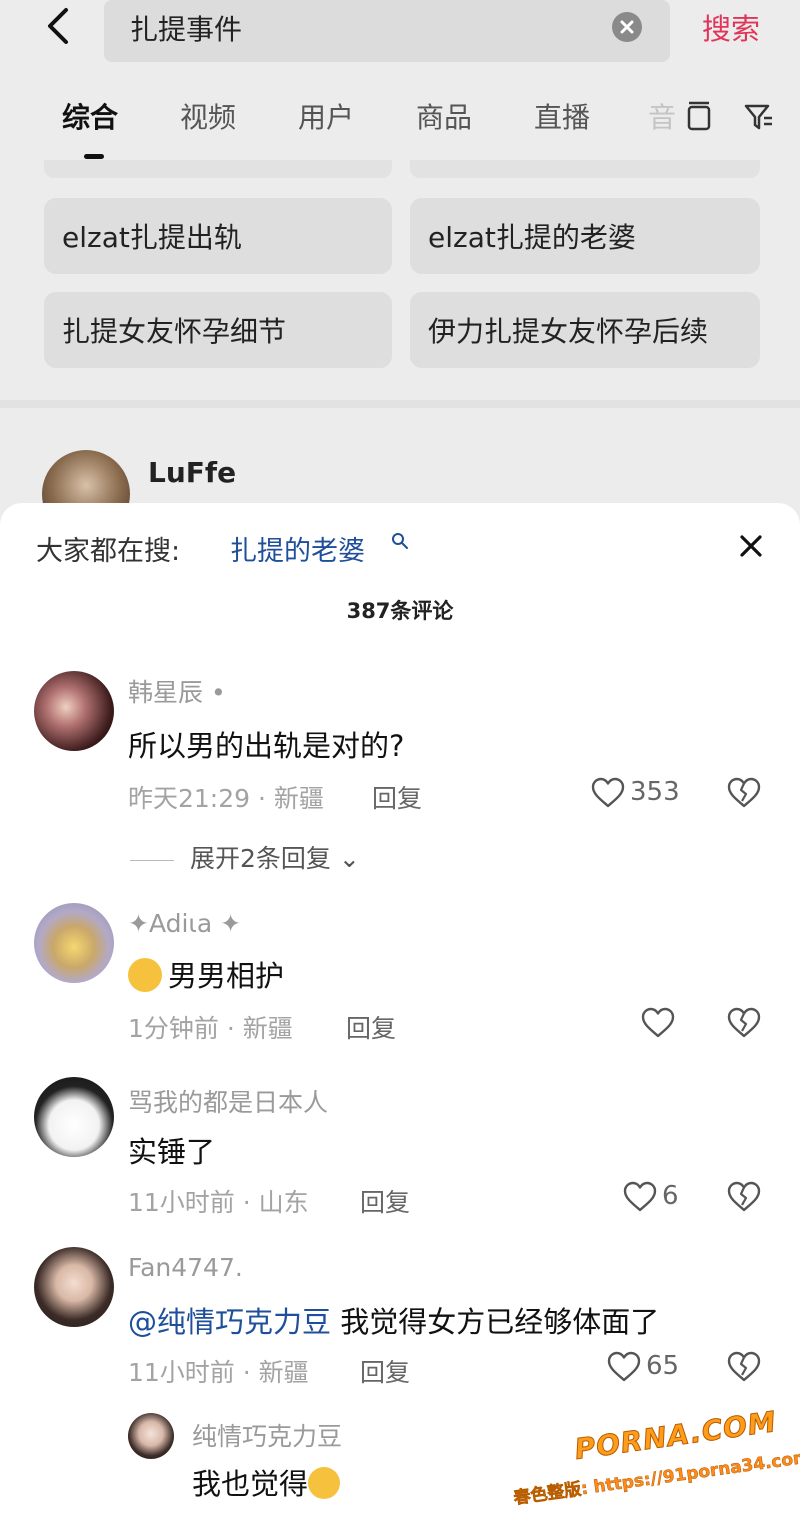 Image resolution: width=800 pixels, height=1519 pixels. I want to click on chevron-left-icon, so click(58, 26).